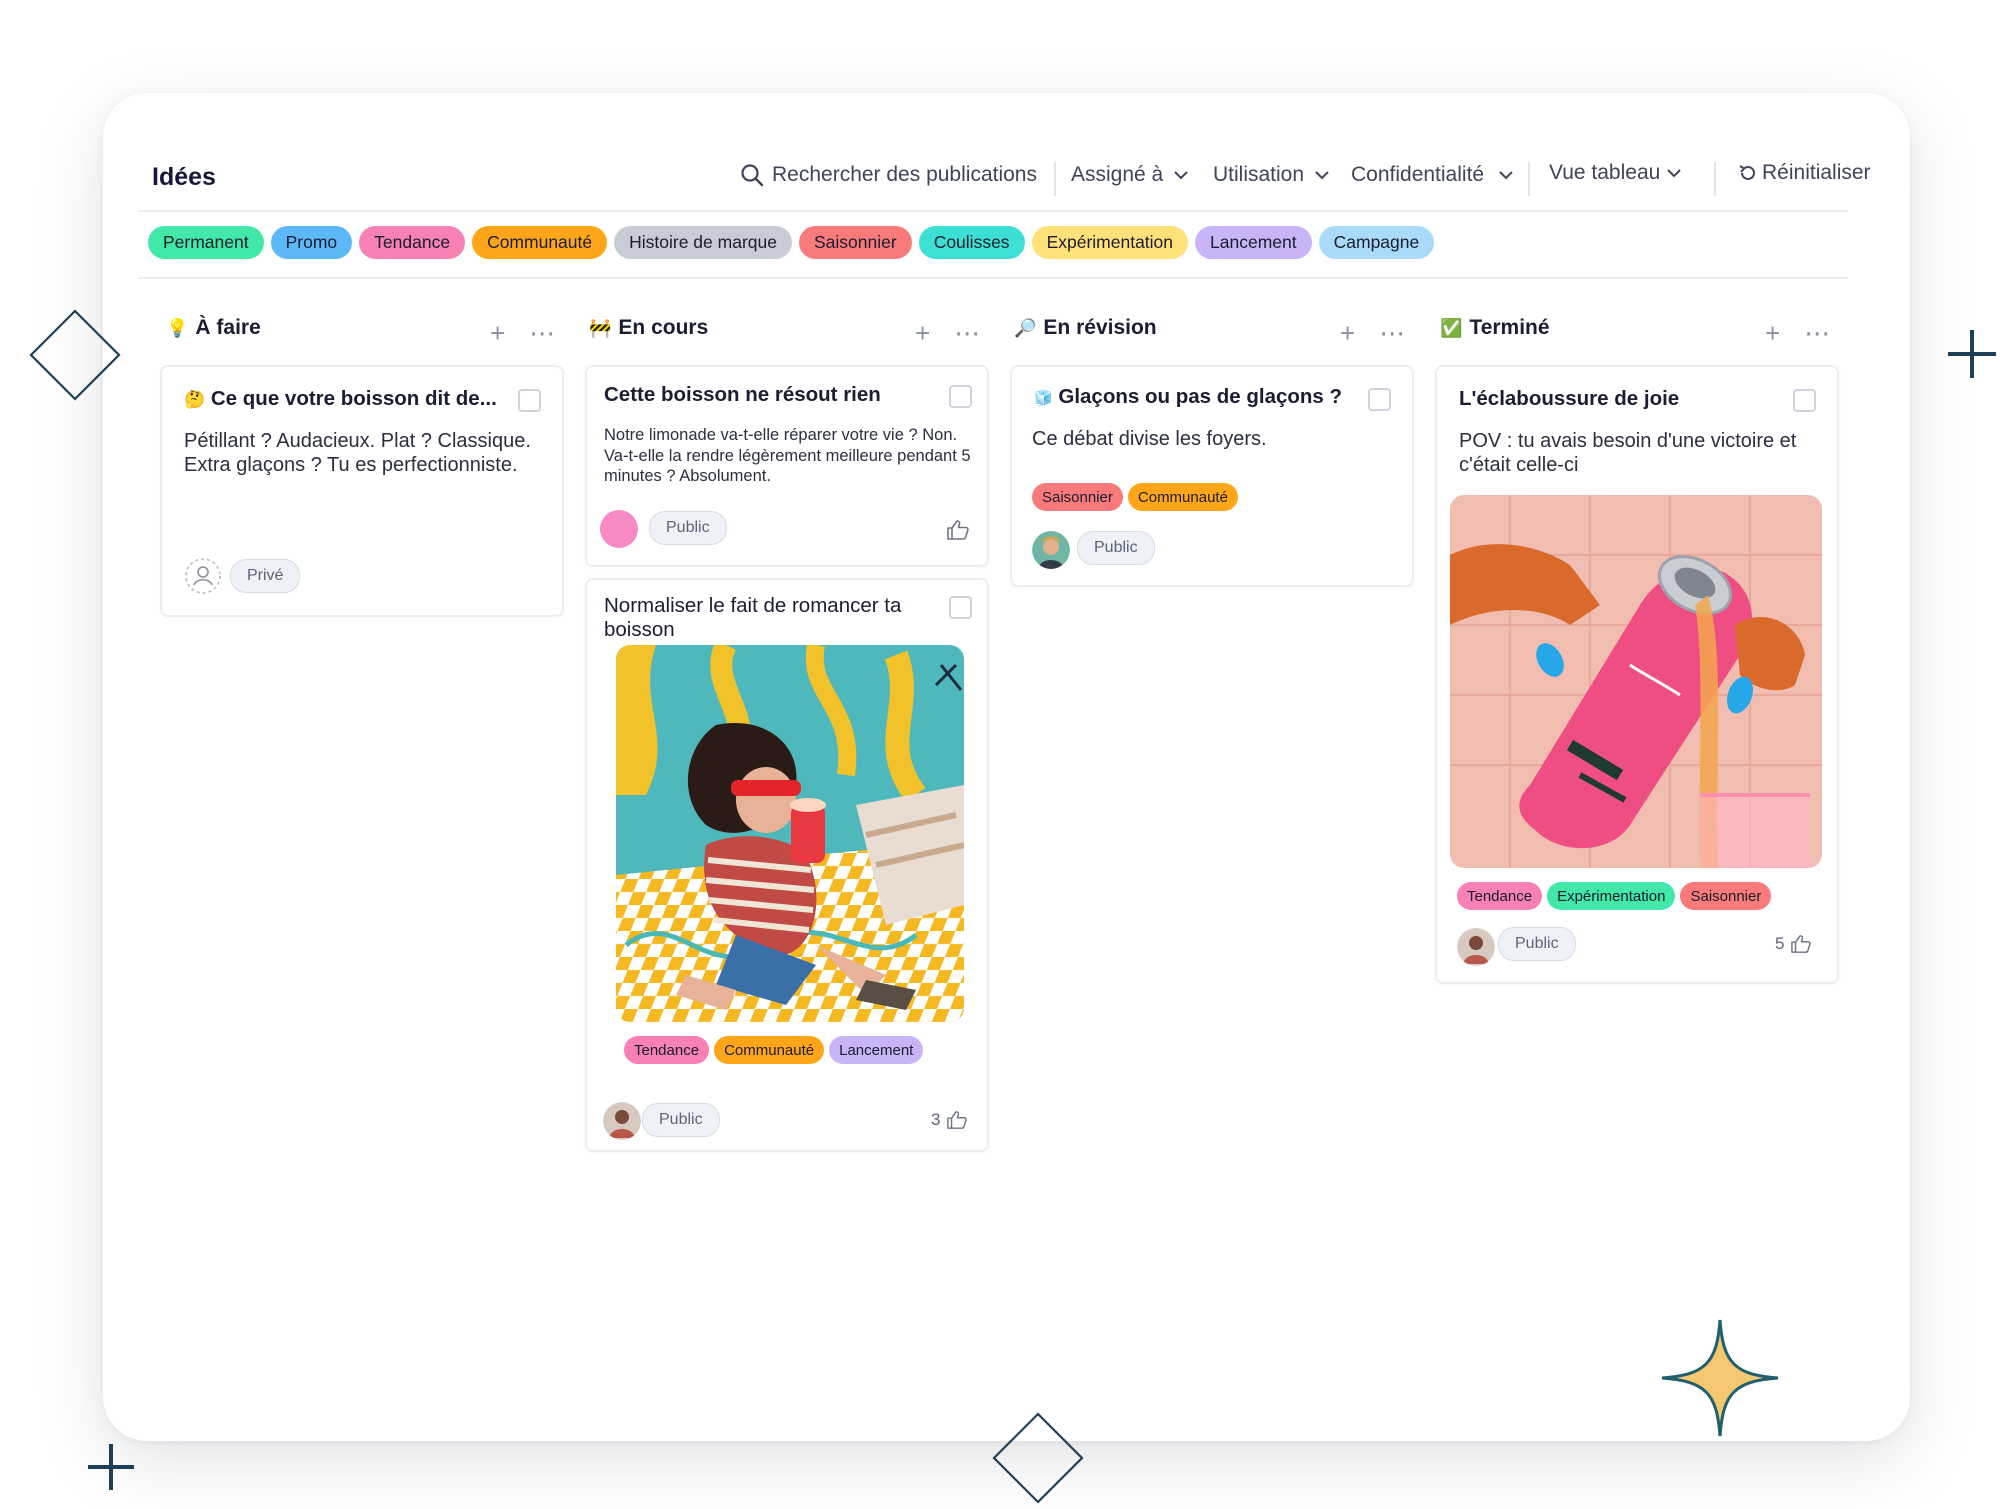 The width and height of the screenshot is (2000, 1509). I want to click on tag-filter-communaute: Communauté, so click(540, 242).